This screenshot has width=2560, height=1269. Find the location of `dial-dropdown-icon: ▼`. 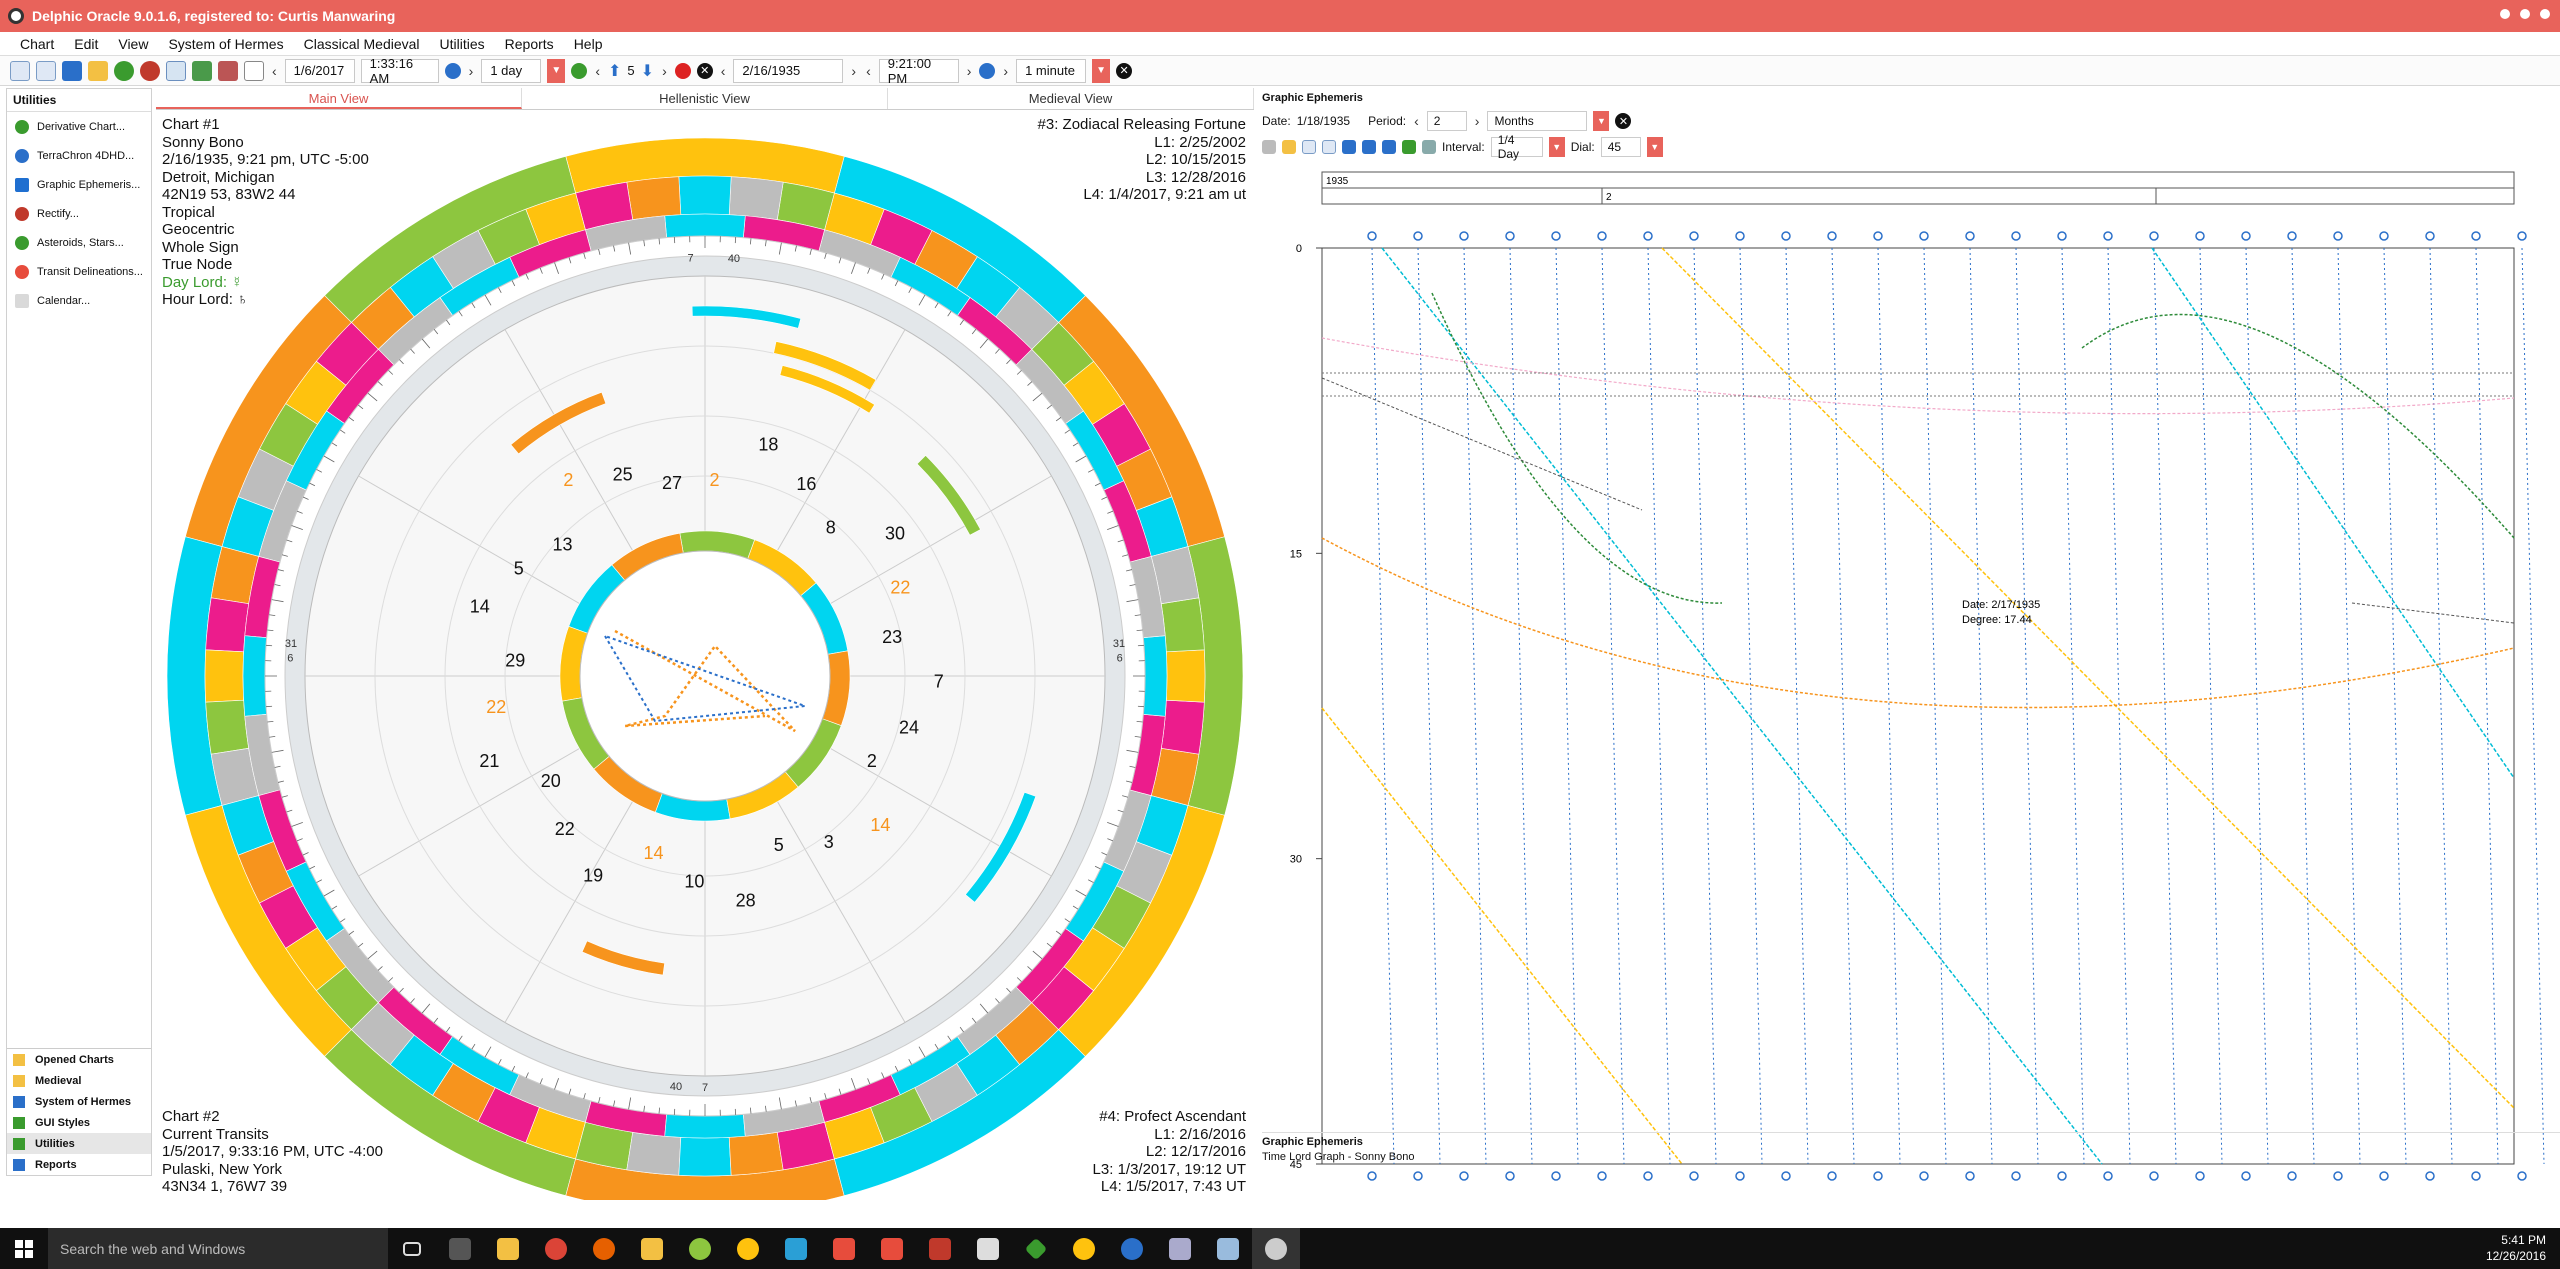

dial-dropdown-icon: ▼ is located at coordinates (1654, 147).